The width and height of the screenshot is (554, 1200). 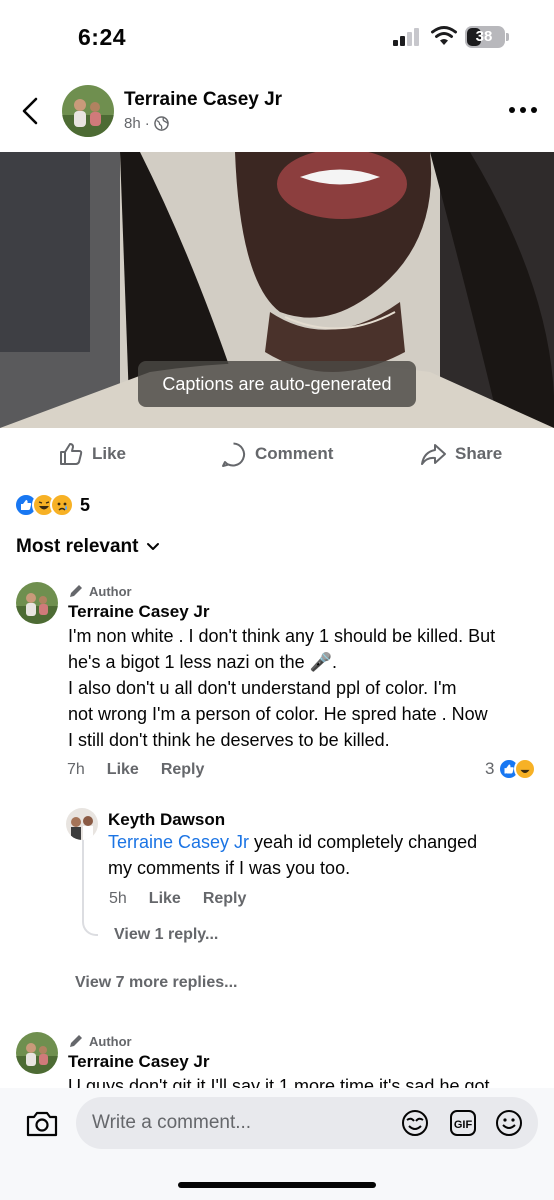 I want to click on post-time: 8h, so click(x=132, y=123).